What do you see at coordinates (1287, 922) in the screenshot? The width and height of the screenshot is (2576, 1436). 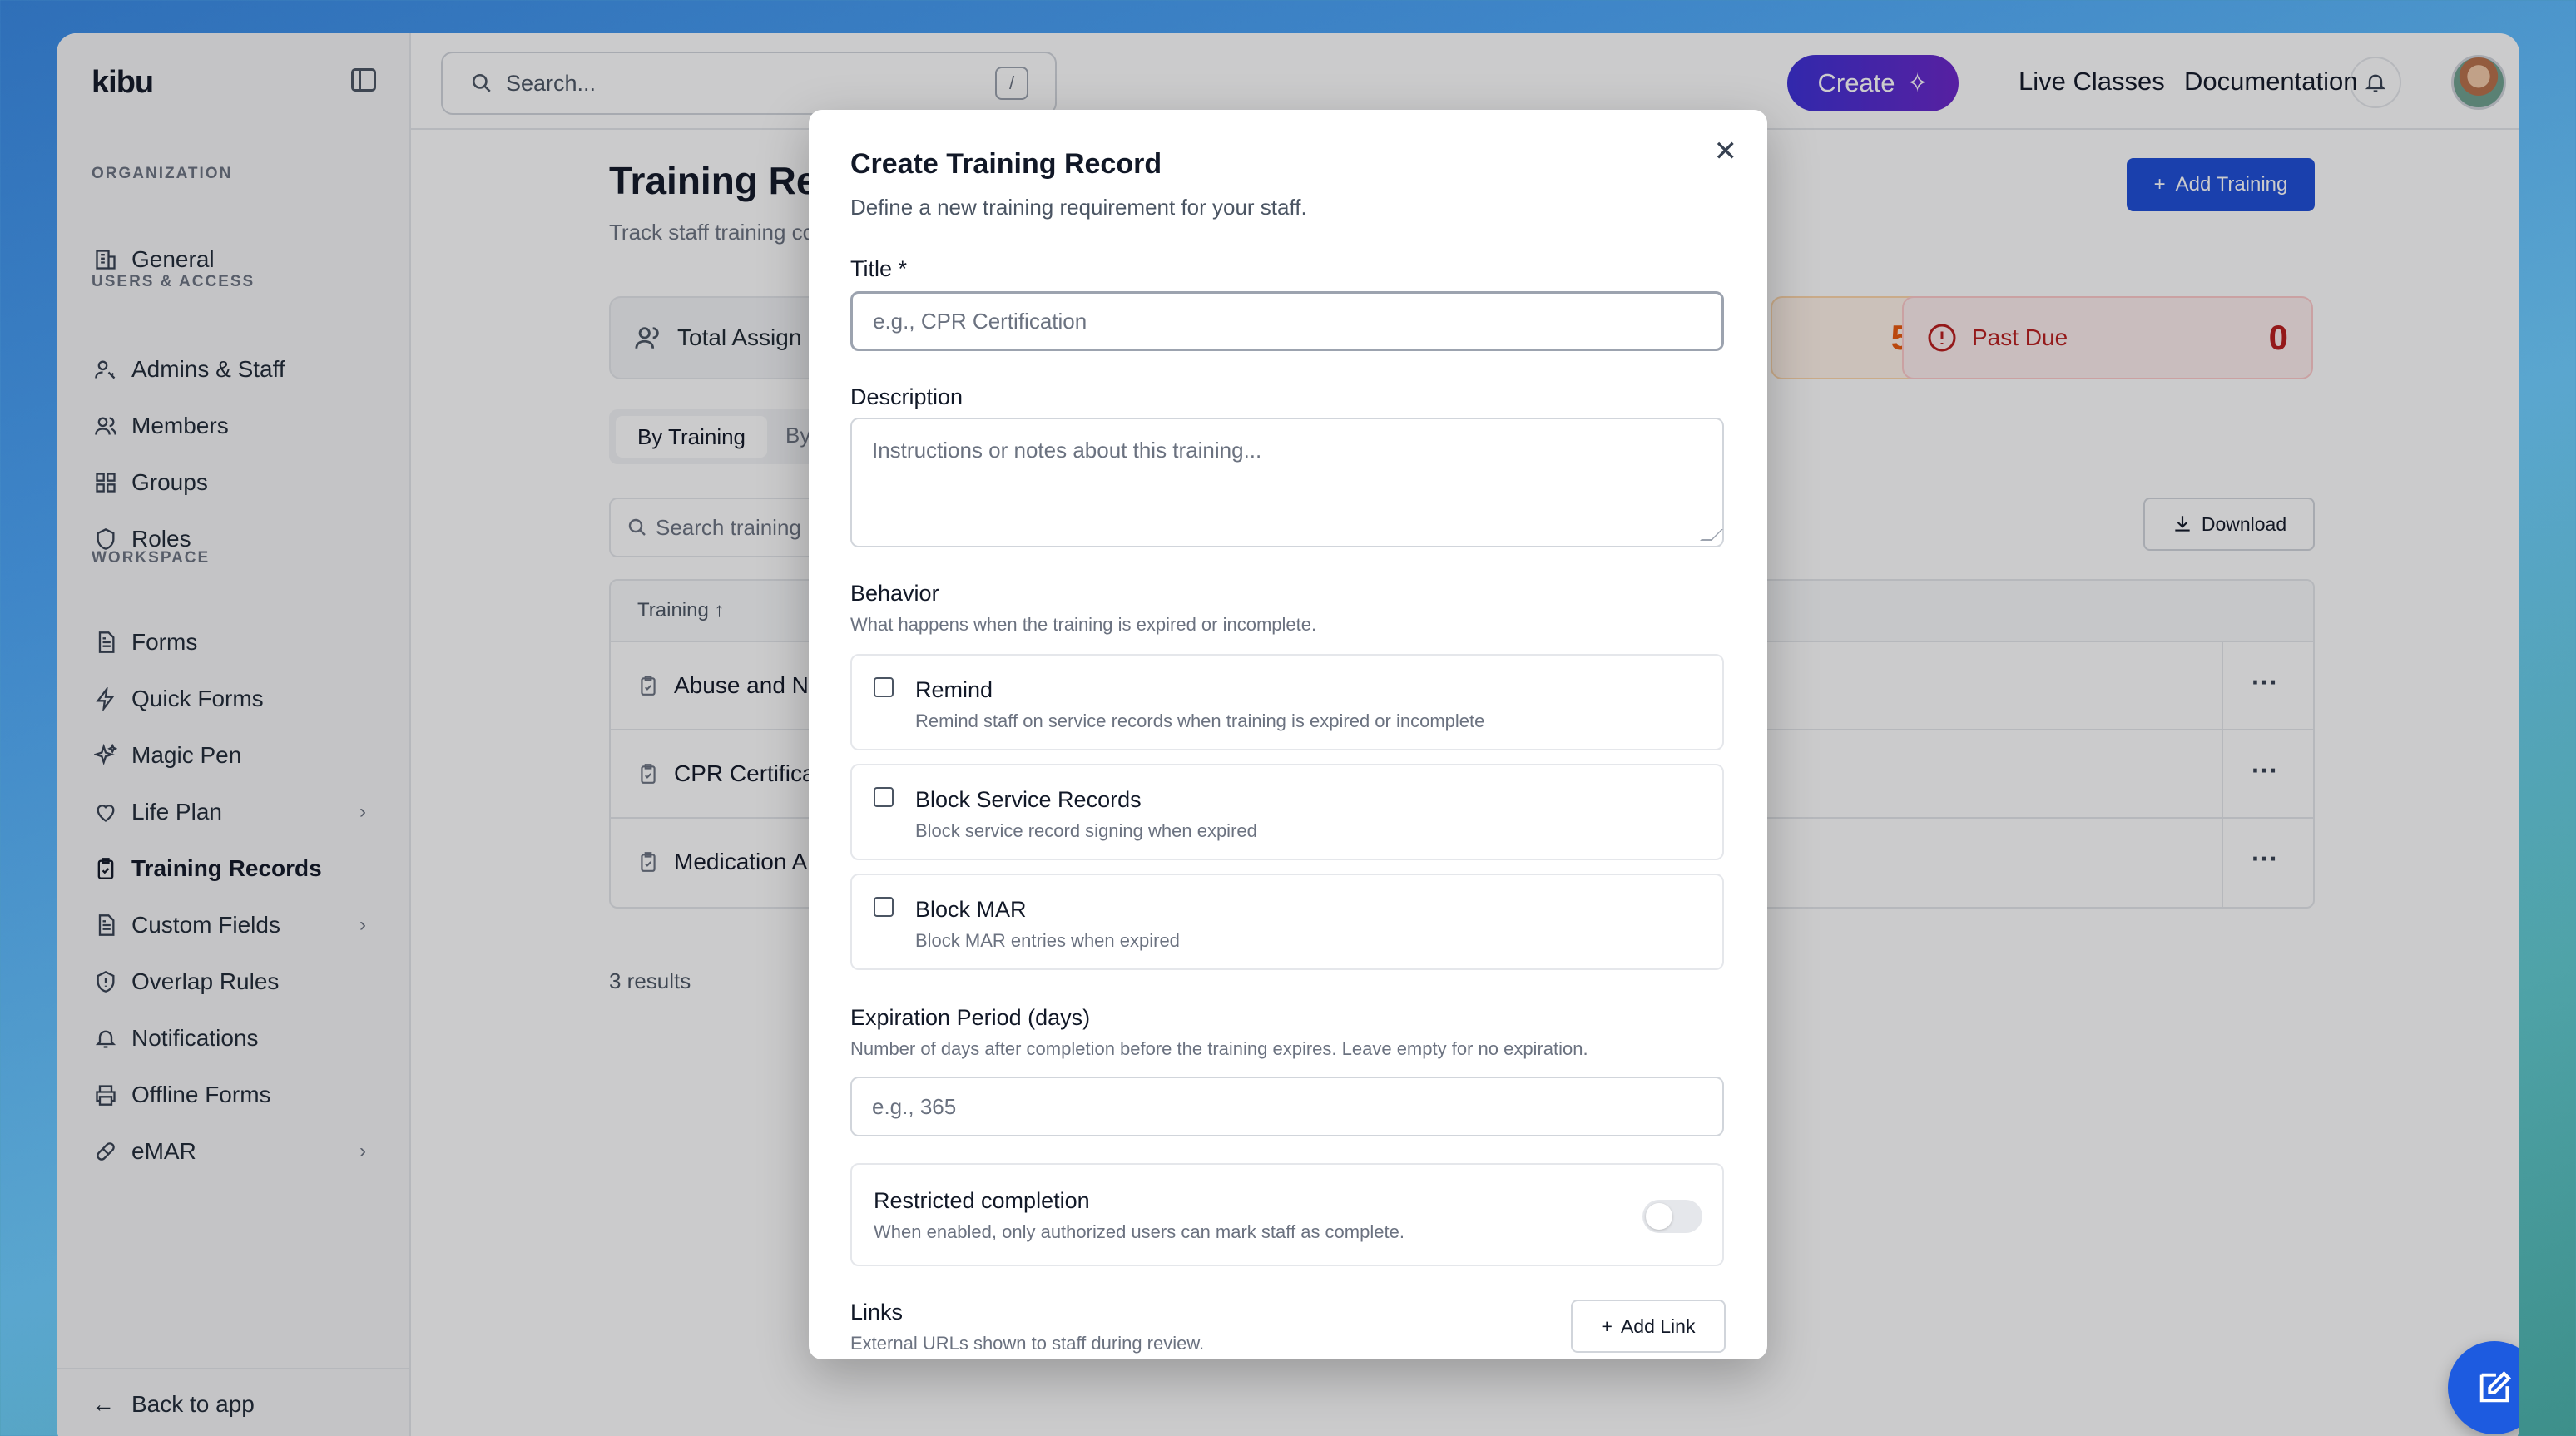 I see `option-block-mar: Block MAR Block MAR entries when expired` at bounding box center [1287, 922].